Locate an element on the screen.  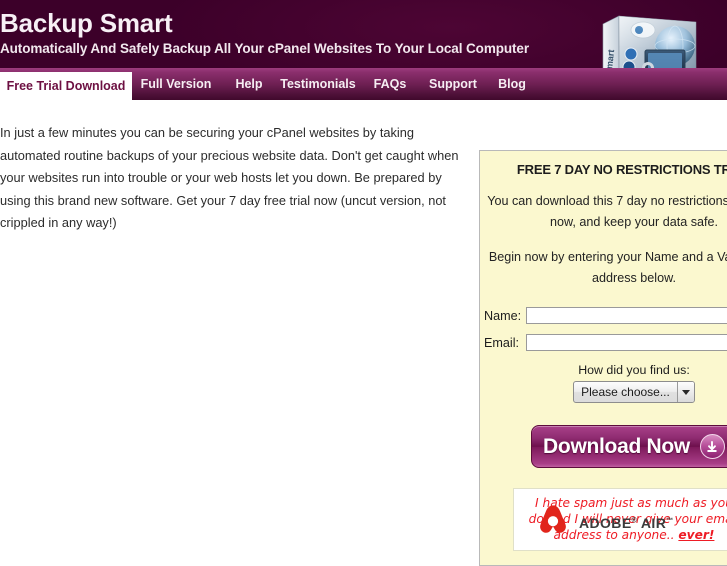
nav-item-support: Support is located at coordinates (453, 84).